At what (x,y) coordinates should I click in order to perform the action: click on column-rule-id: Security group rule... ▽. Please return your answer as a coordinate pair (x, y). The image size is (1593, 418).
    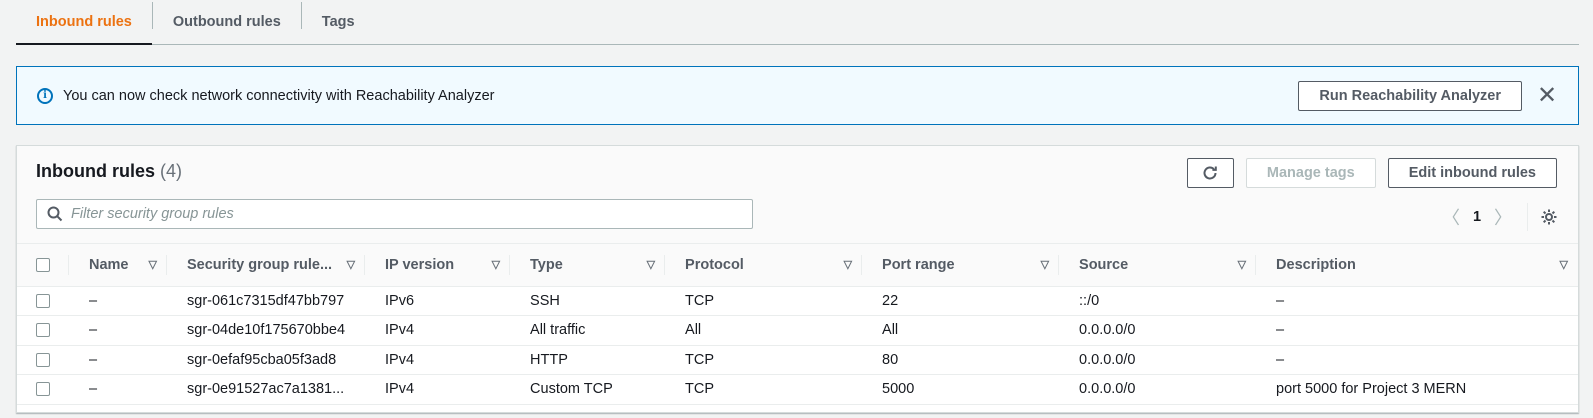
    Looking at the image, I should click on (266, 265).